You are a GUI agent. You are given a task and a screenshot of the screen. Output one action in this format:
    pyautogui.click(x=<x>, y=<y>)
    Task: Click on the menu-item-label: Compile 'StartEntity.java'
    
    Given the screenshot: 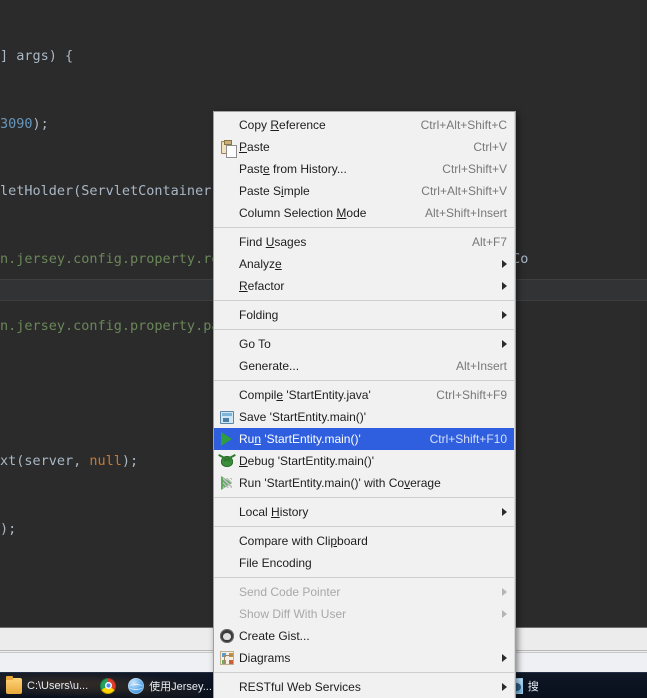 What is the action you would take?
    pyautogui.click(x=305, y=395)
    